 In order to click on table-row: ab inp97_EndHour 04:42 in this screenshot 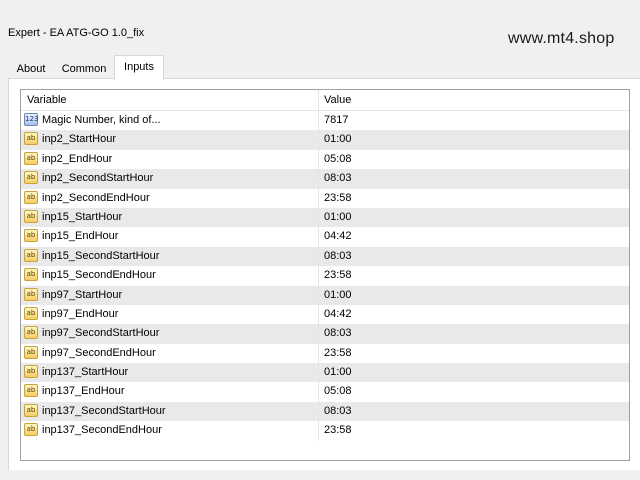, I will do `click(325, 314)`.